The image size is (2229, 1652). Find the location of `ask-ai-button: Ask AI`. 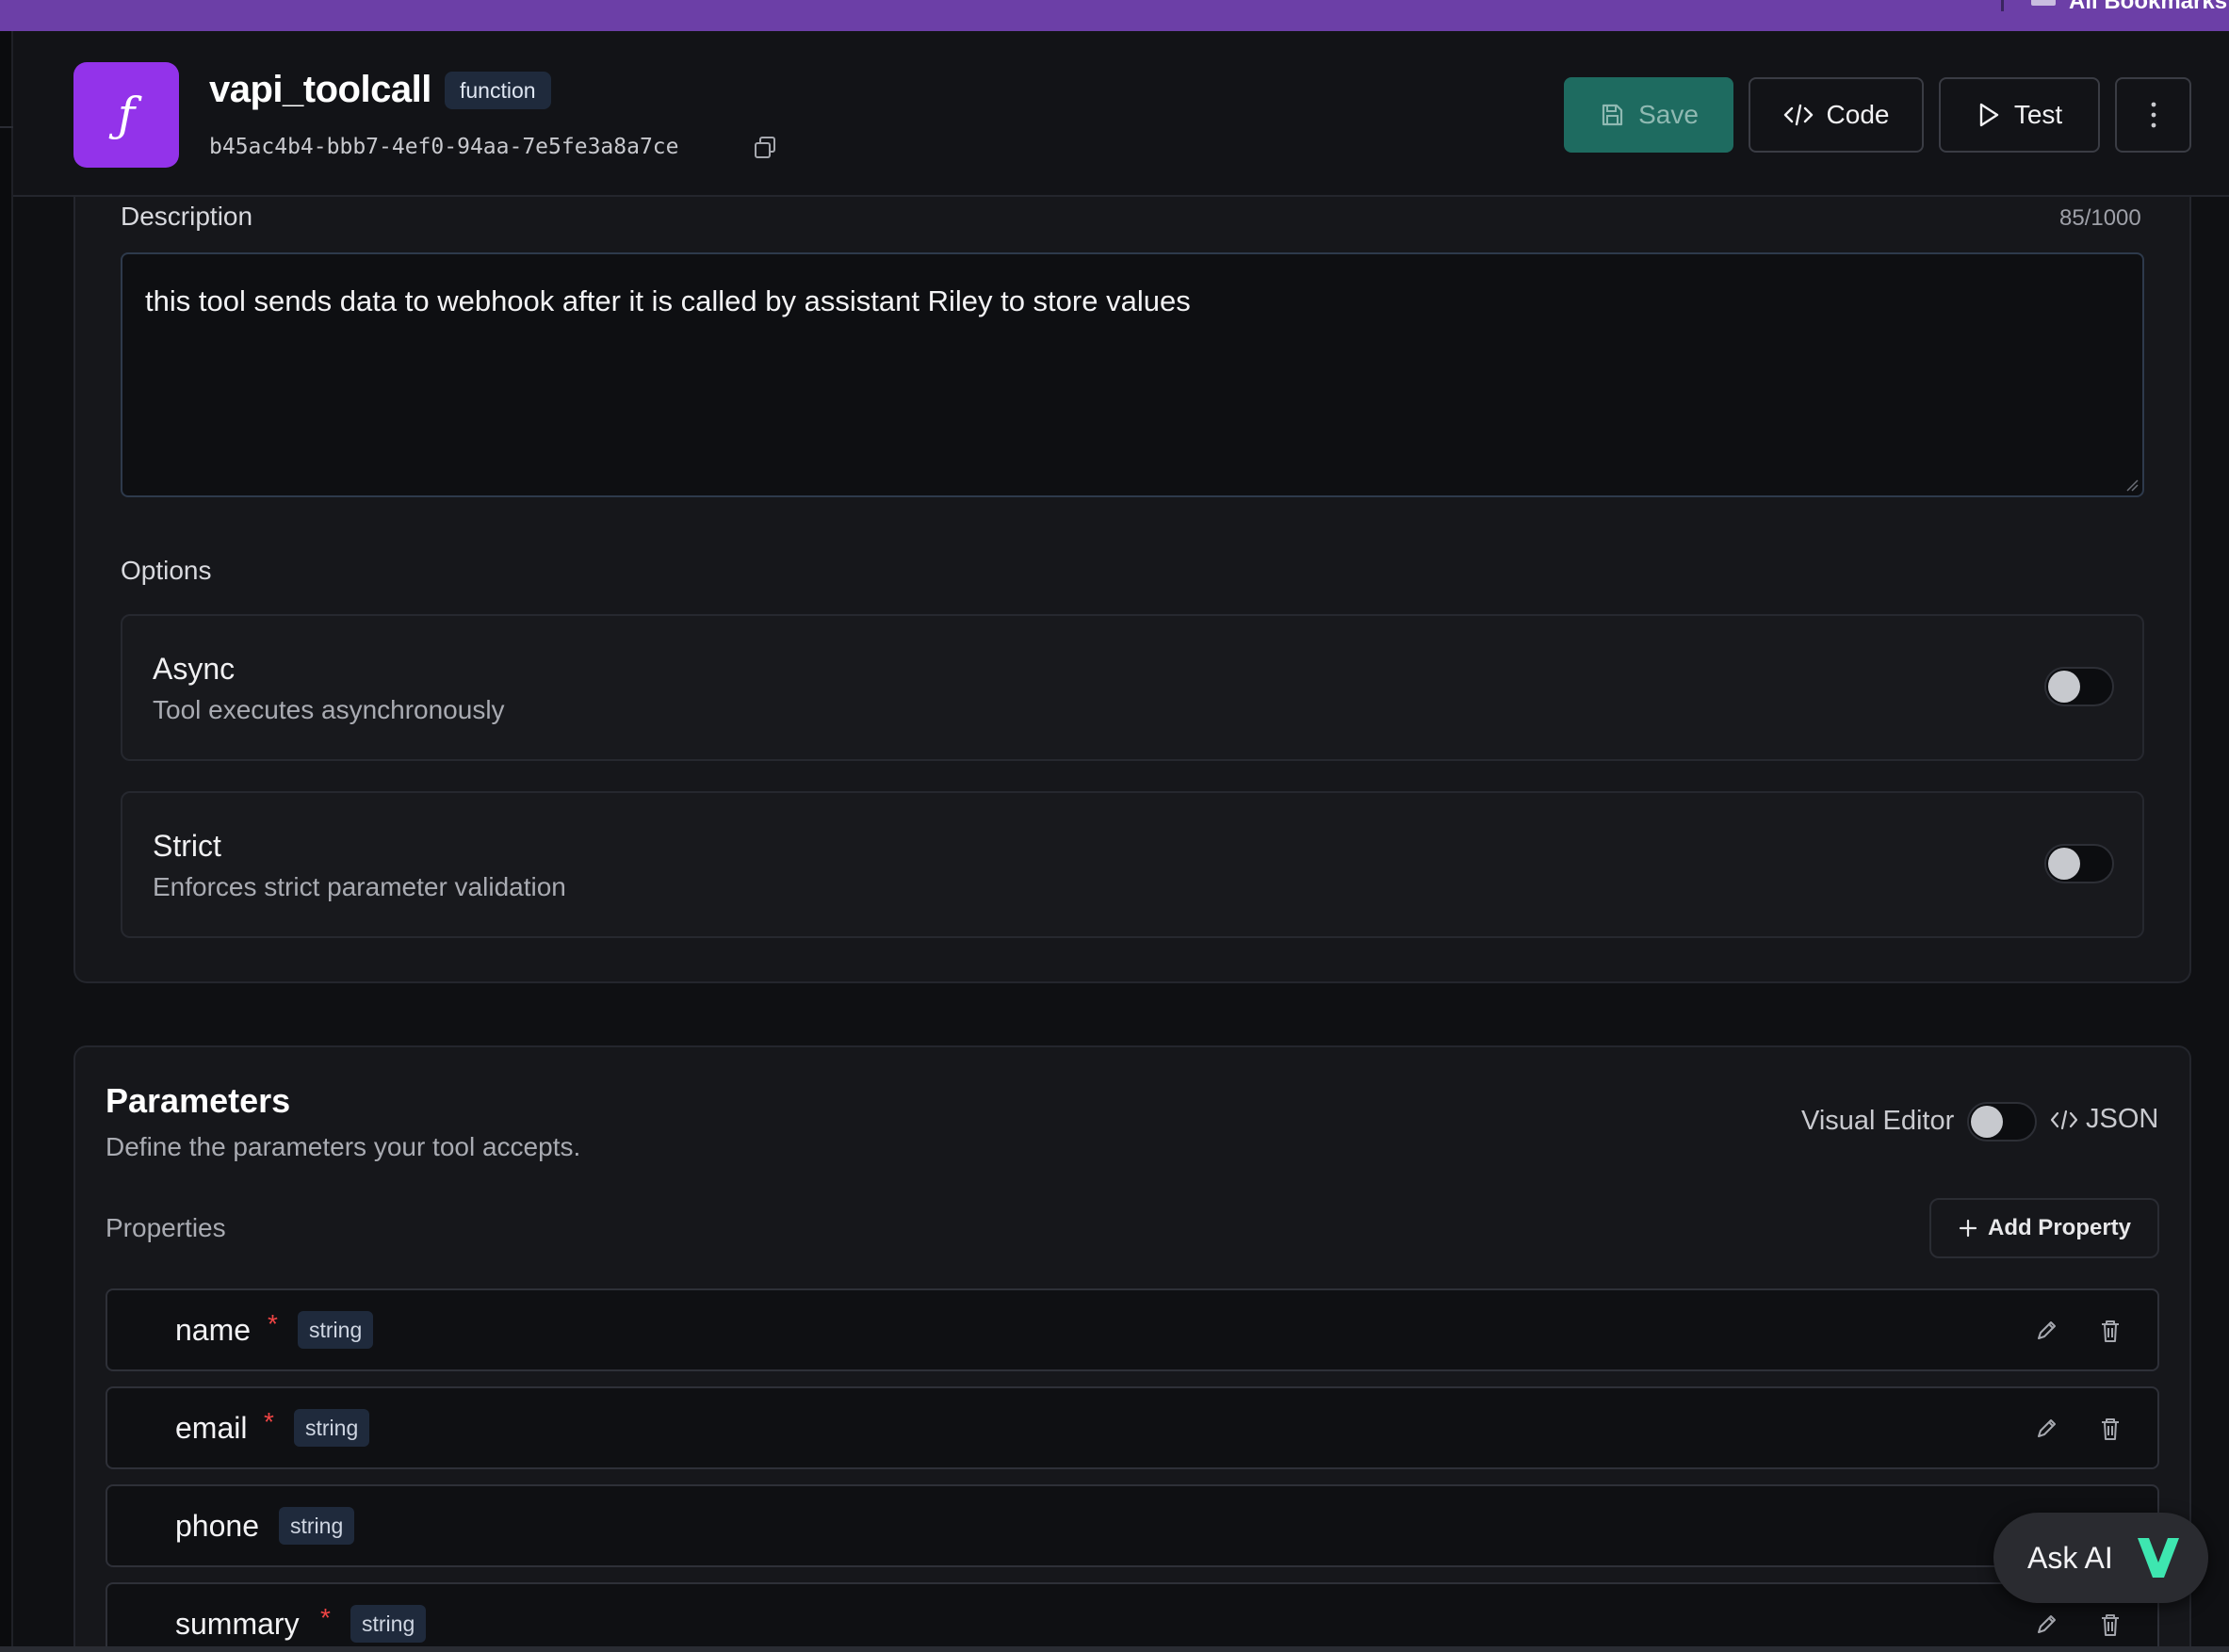

ask-ai-button: Ask AI is located at coordinates (2100, 1558).